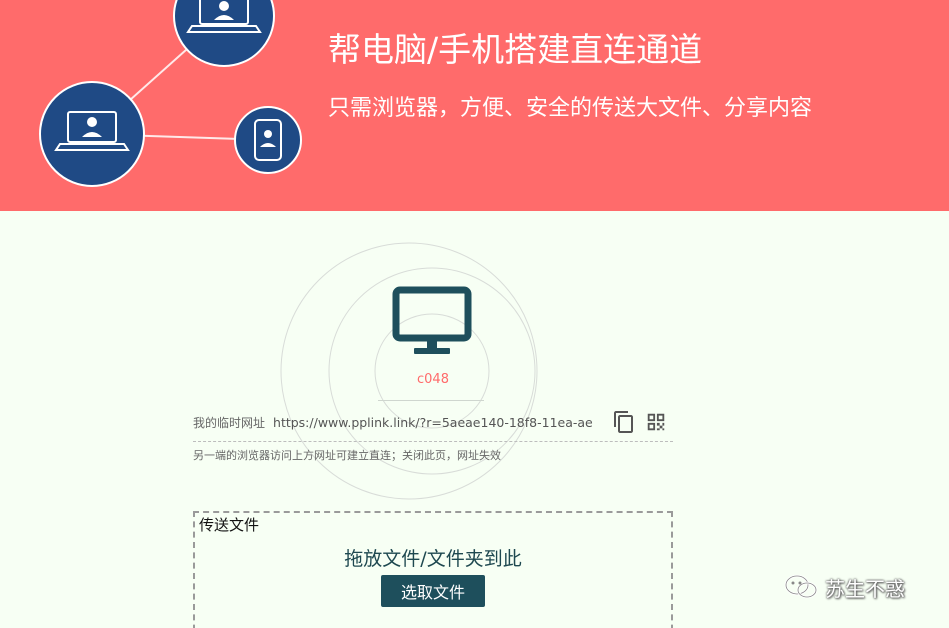  I want to click on file-dropzone: 传送文件 拖放文件/文件夹到此 选取文件, so click(433, 569).